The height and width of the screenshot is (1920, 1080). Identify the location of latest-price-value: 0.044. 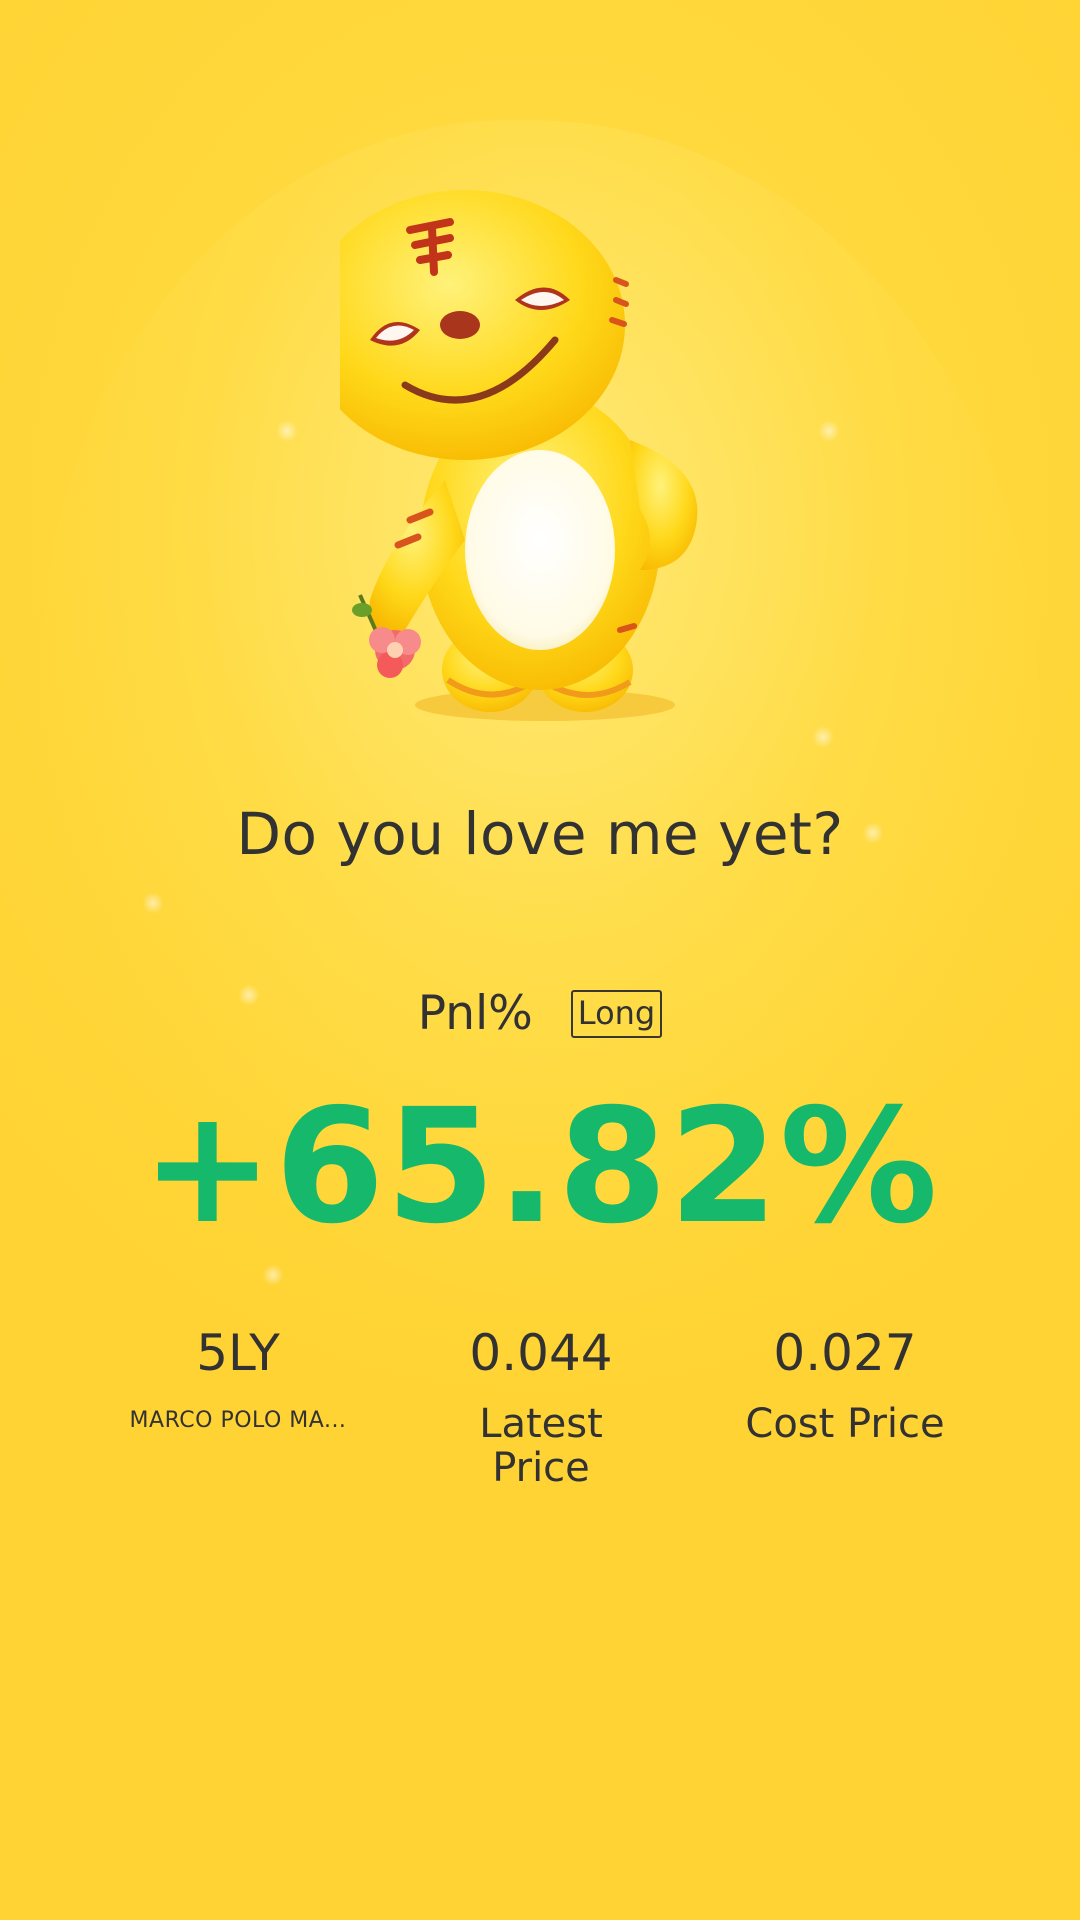
(541, 1353).